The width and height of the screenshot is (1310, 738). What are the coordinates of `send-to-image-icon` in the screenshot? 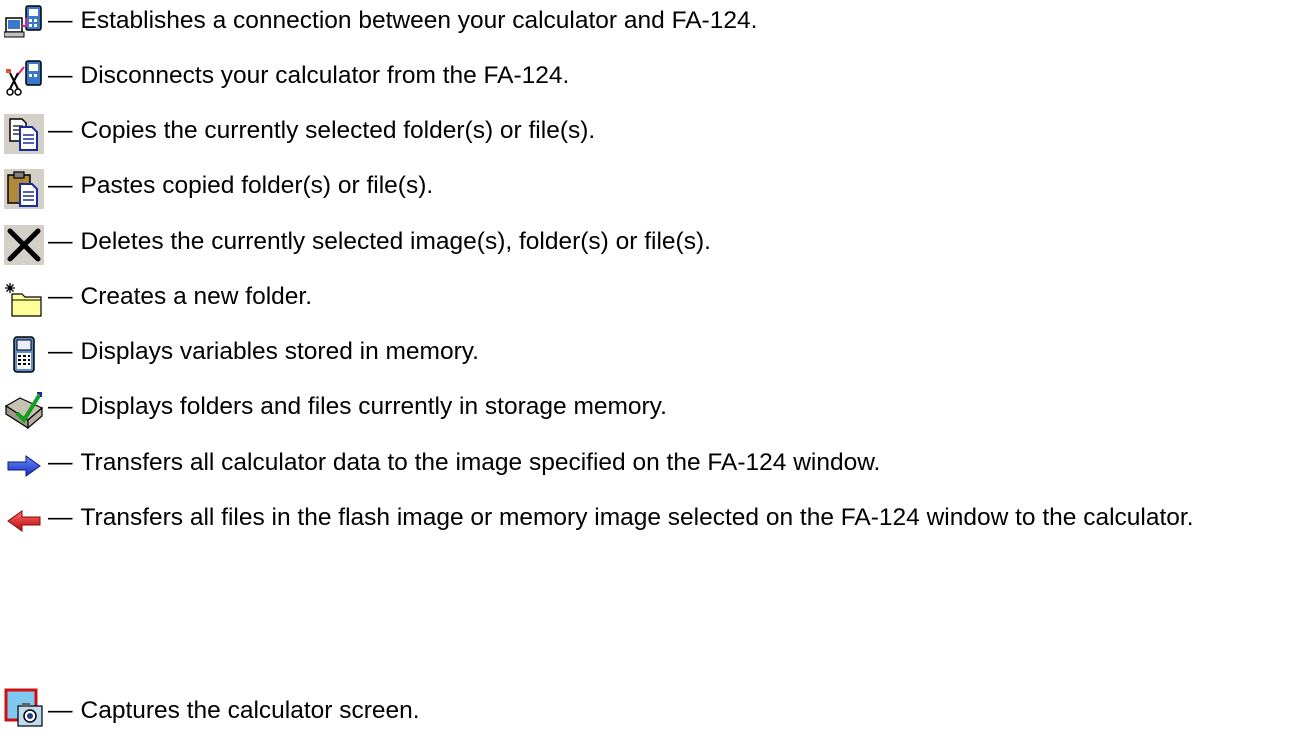 It's located at (24, 466).